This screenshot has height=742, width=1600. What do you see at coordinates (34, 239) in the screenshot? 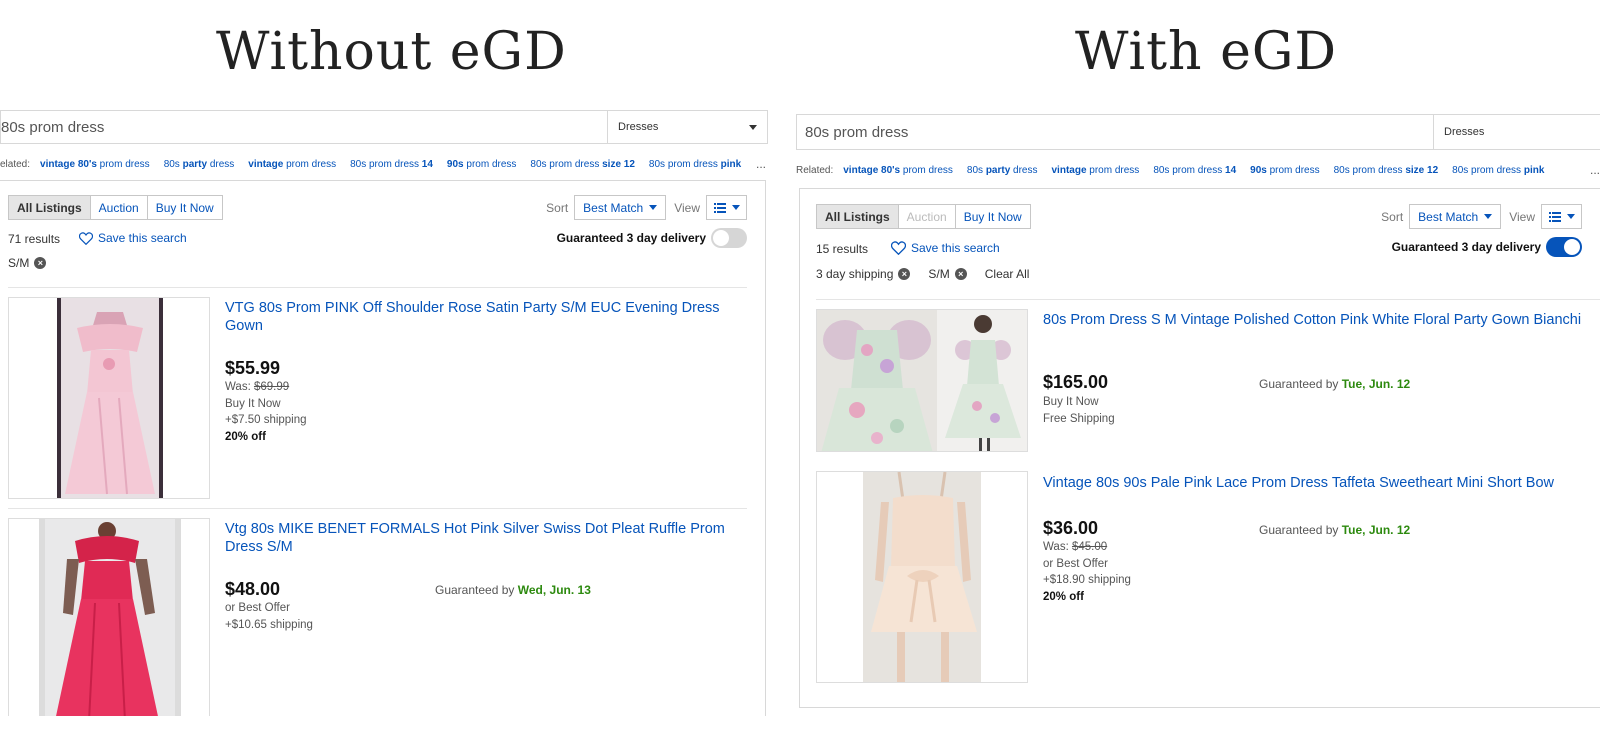
I see `results-count: 71 results` at bounding box center [34, 239].